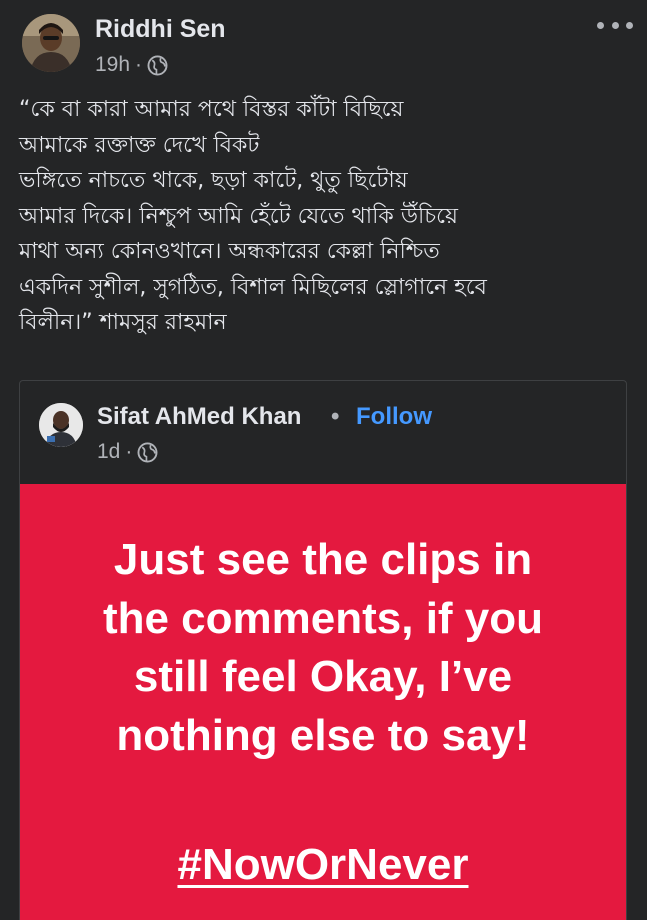 The height and width of the screenshot is (920, 647). I want to click on post-text-line: আমাকে রক্তাক্ত দেখে বিকট, so click(139, 145).